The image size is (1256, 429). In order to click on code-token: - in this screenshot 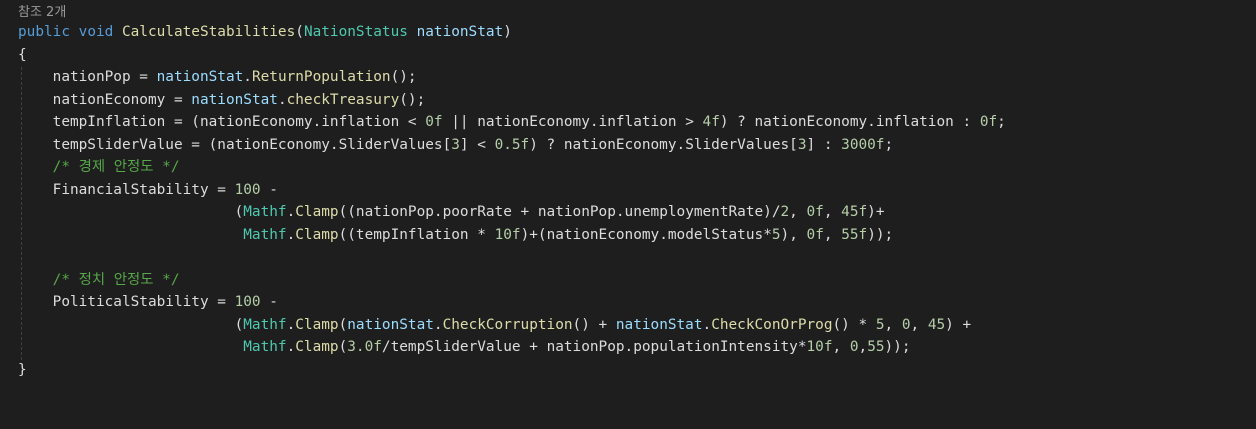, I will do `click(269, 302)`.